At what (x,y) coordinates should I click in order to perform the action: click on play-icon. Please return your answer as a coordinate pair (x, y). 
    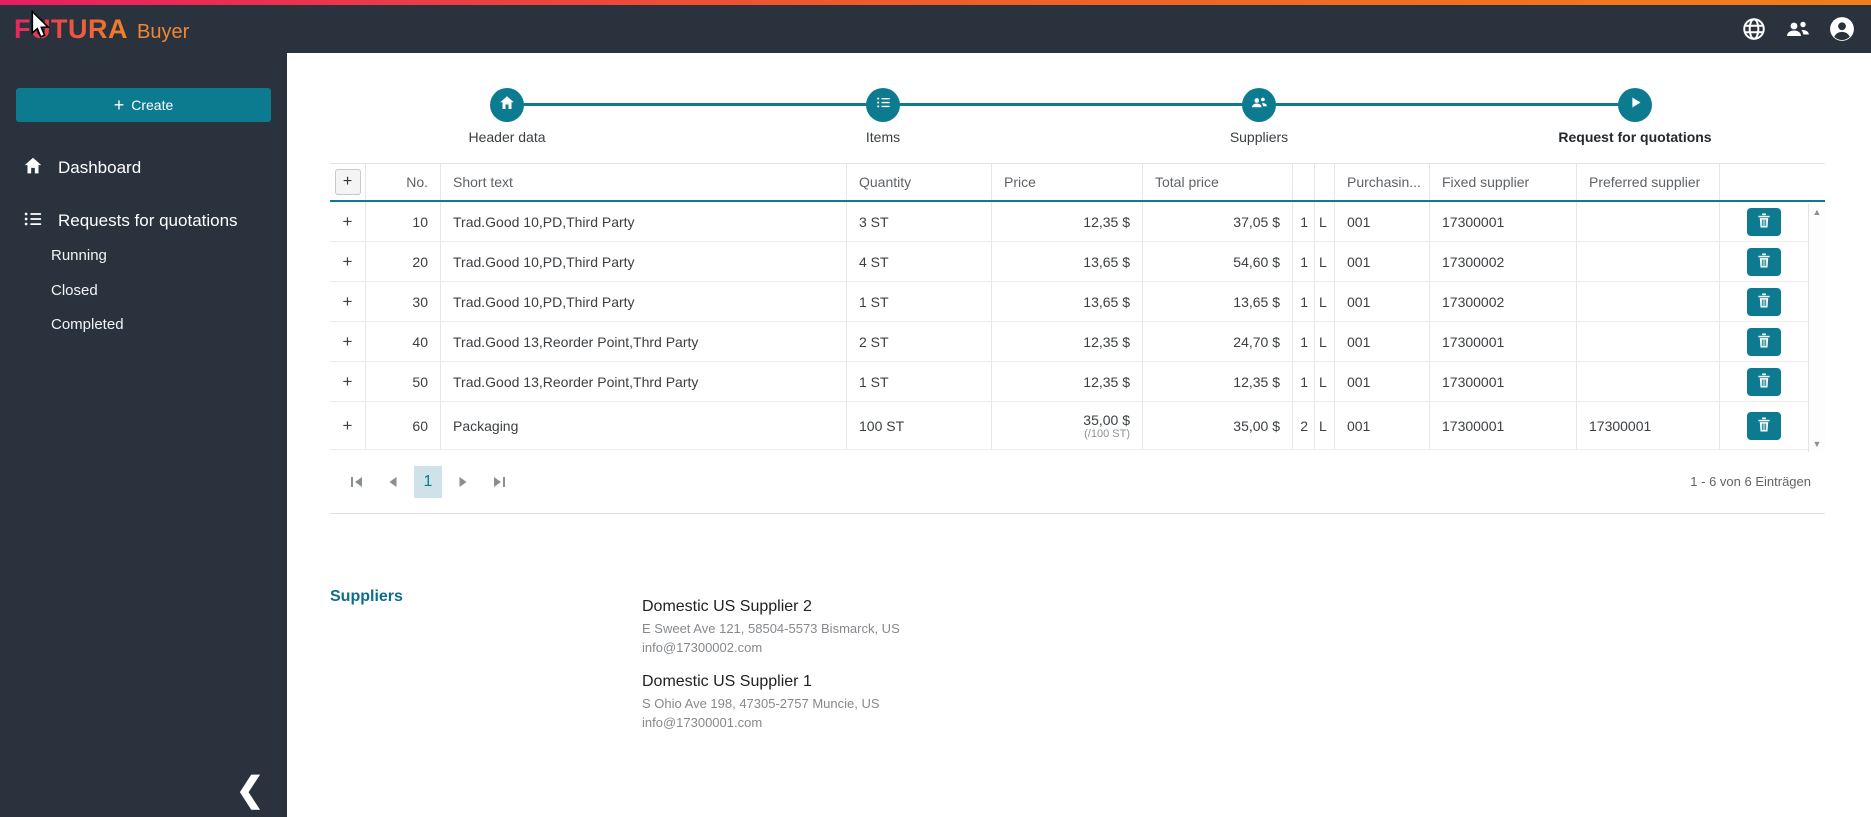
    Looking at the image, I should click on (1635, 105).